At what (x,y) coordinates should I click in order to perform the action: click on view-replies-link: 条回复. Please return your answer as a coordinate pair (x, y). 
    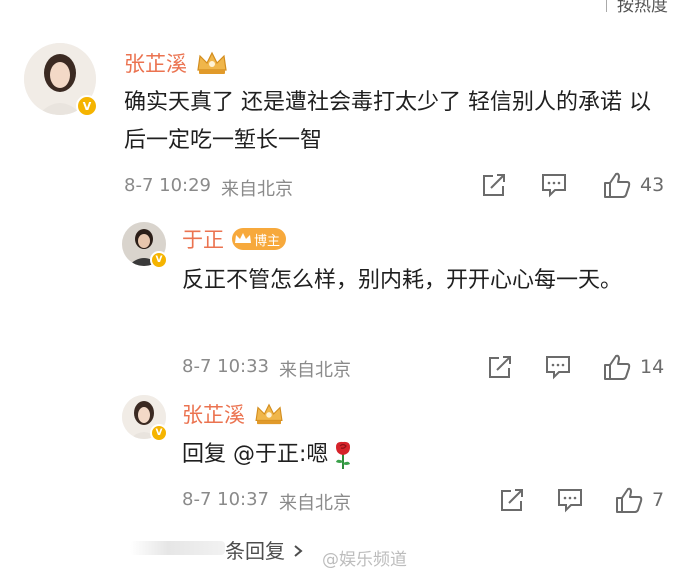
    Looking at the image, I should click on (265, 549).